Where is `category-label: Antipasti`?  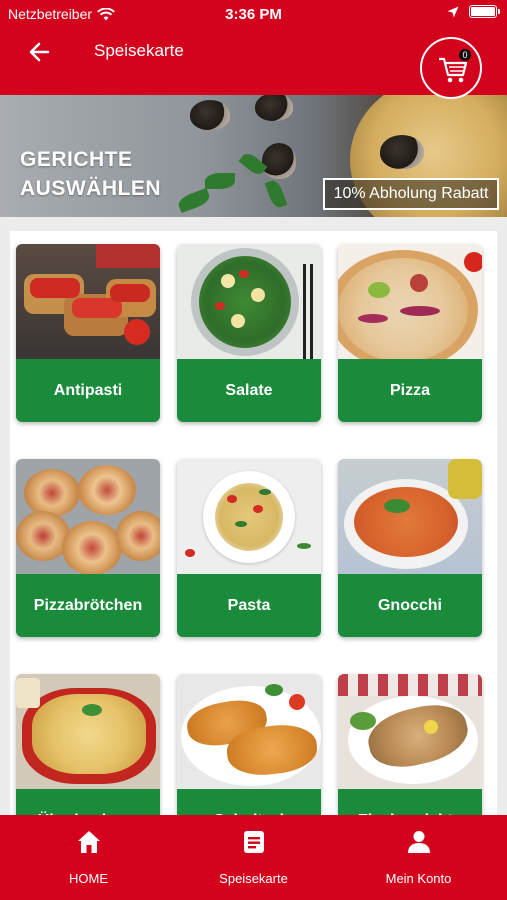
category-label: Antipasti is located at coordinates (88, 390).